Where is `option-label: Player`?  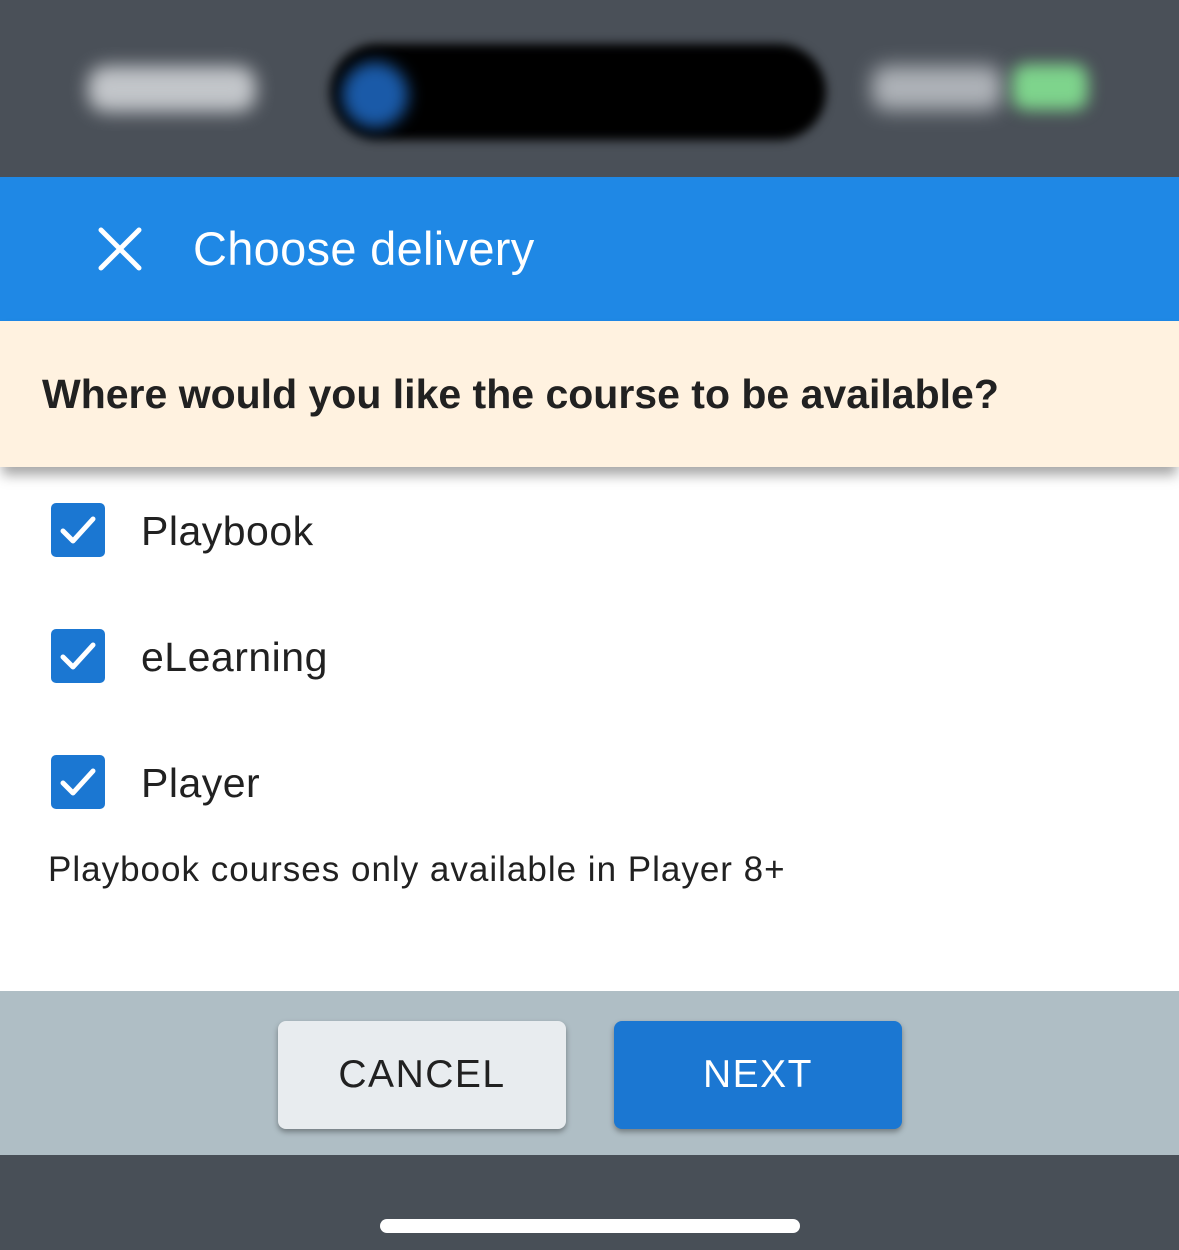 option-label: Player is located at coordinates (201, 783).